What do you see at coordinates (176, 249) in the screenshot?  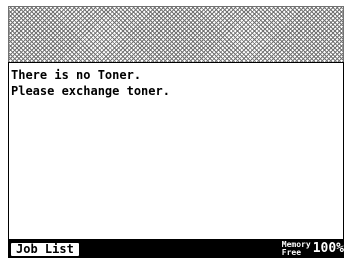 I see `footer-bar: Job List Memory Free 100%` at bounding box center [176, 249].